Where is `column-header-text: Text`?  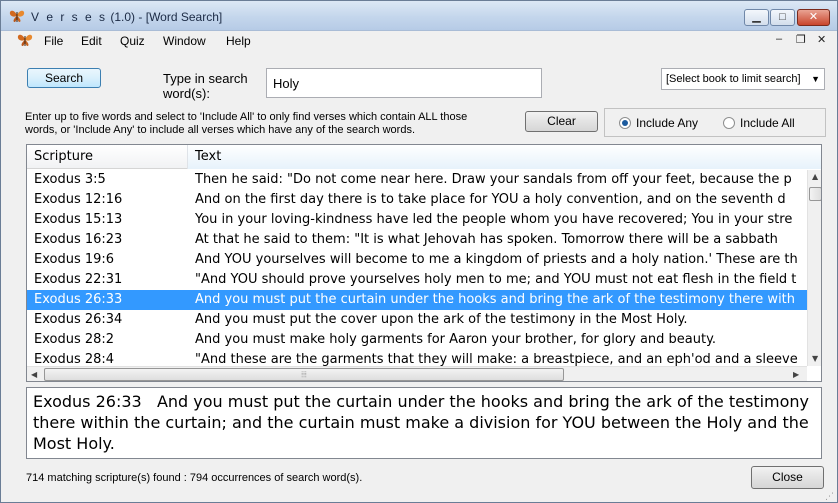
column-header-text: Text is located at coordinates (504, 157).